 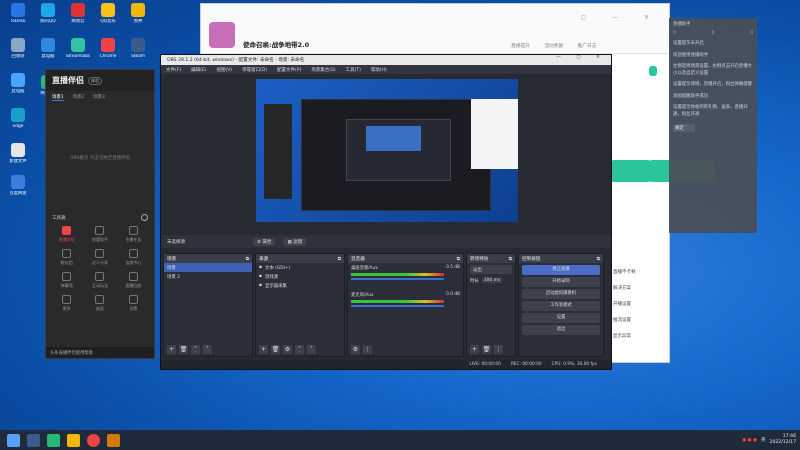 What do you see at coordinates (95, 80) in the screenshot?
I see `version-badge: 体验` at bounding box center [95, 80].